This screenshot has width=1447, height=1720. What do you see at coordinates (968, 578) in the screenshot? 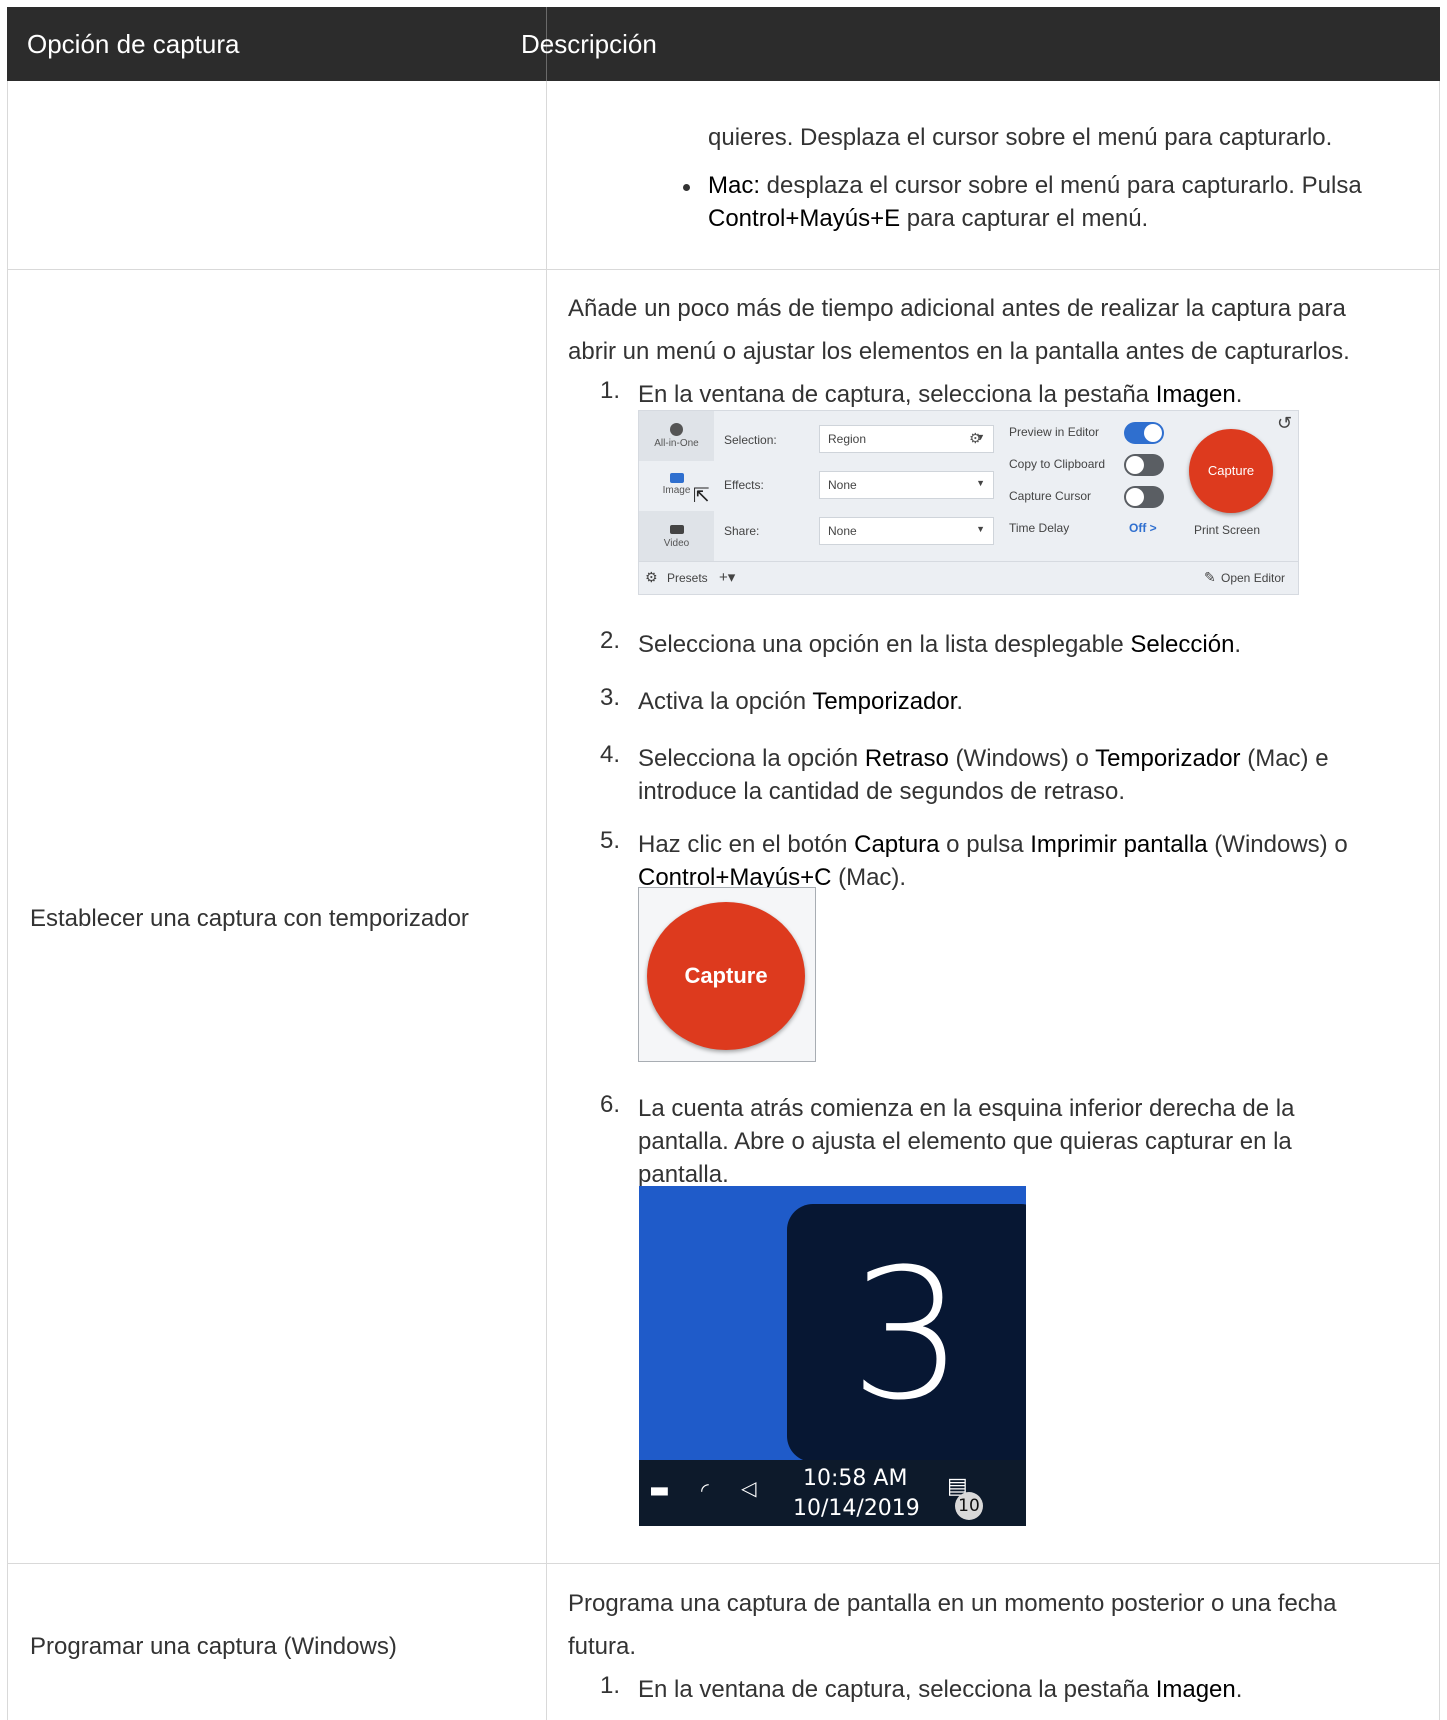
I see `capture-window-footer: ⚙ Presets +▾ ✎ Open Editor` at bounding box center [968, 578].